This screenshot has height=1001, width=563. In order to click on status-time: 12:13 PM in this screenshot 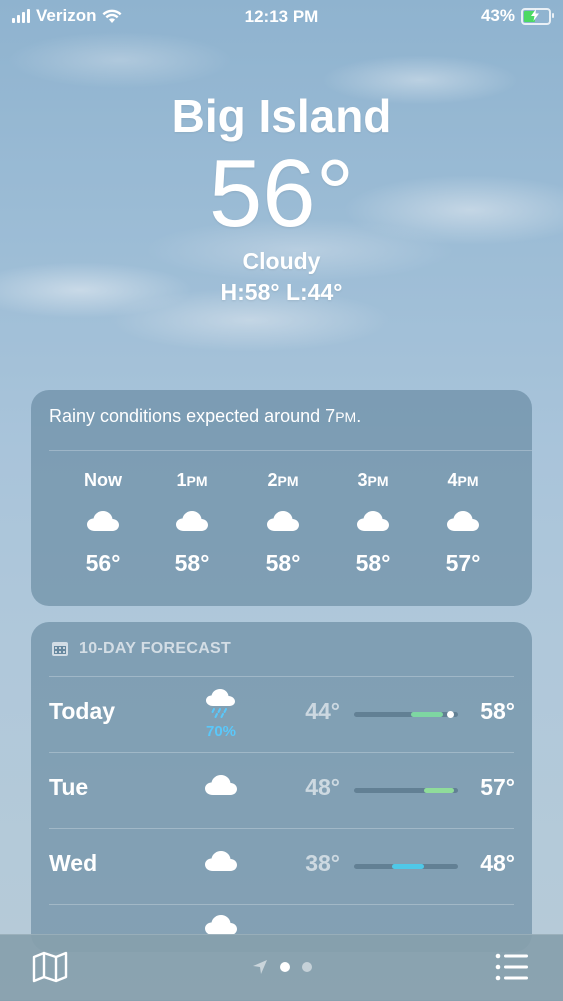, I will do `click(281, 16)`.